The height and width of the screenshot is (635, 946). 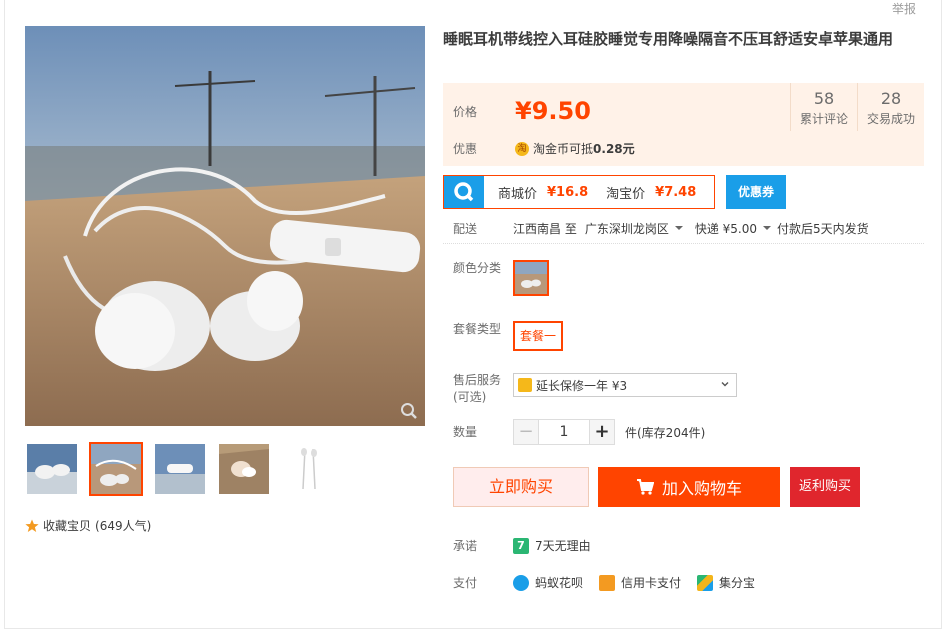 I want to click on add-to-cart-label: 加入购物车, so click(x=701, y=488).